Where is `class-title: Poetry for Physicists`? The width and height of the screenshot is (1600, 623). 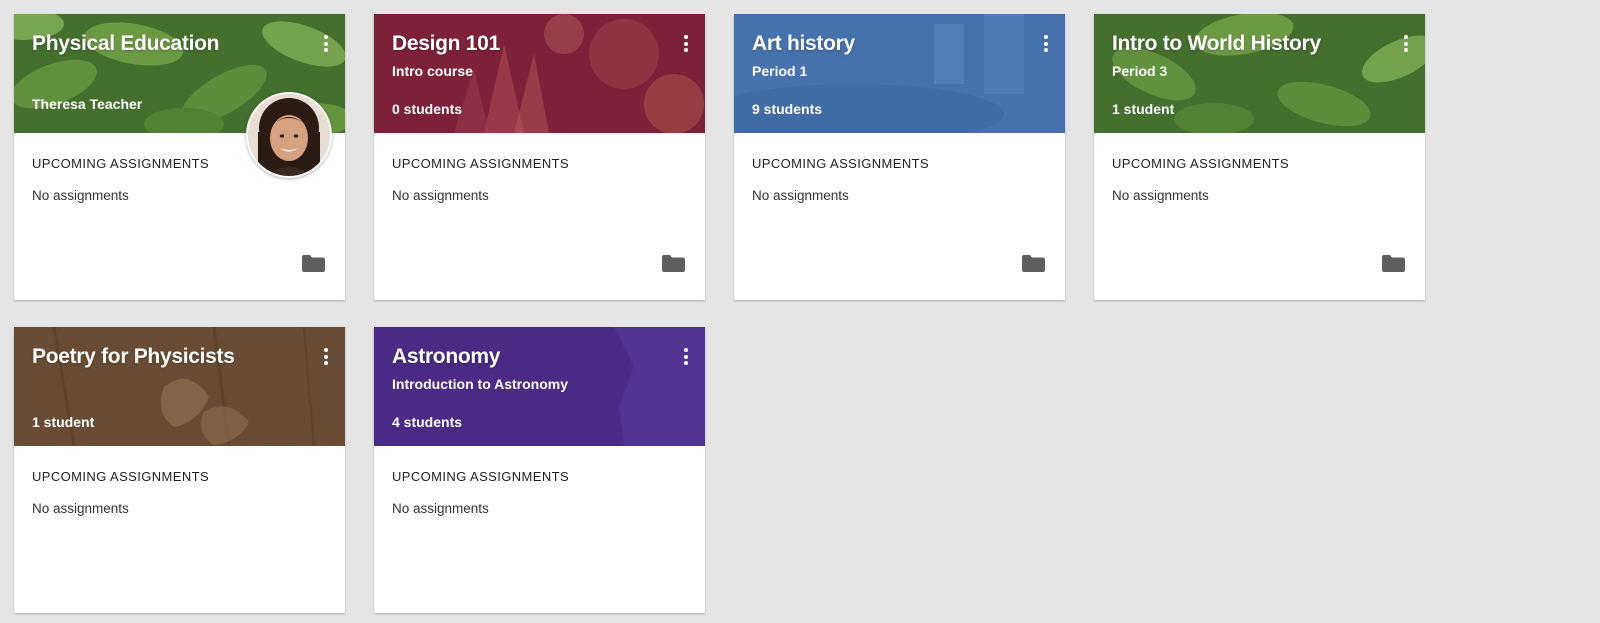
class-title: Poetry for Physicists is located at coordinates (133, 357).